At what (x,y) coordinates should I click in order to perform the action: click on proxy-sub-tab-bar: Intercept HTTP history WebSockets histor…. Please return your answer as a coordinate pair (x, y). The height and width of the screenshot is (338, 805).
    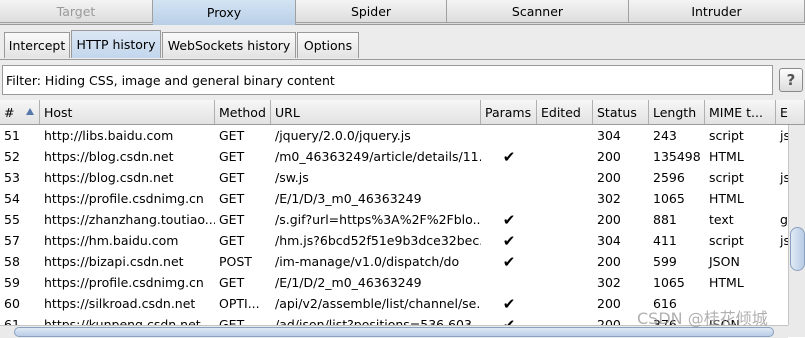
    Looking at the image, I should click on (402, 42).